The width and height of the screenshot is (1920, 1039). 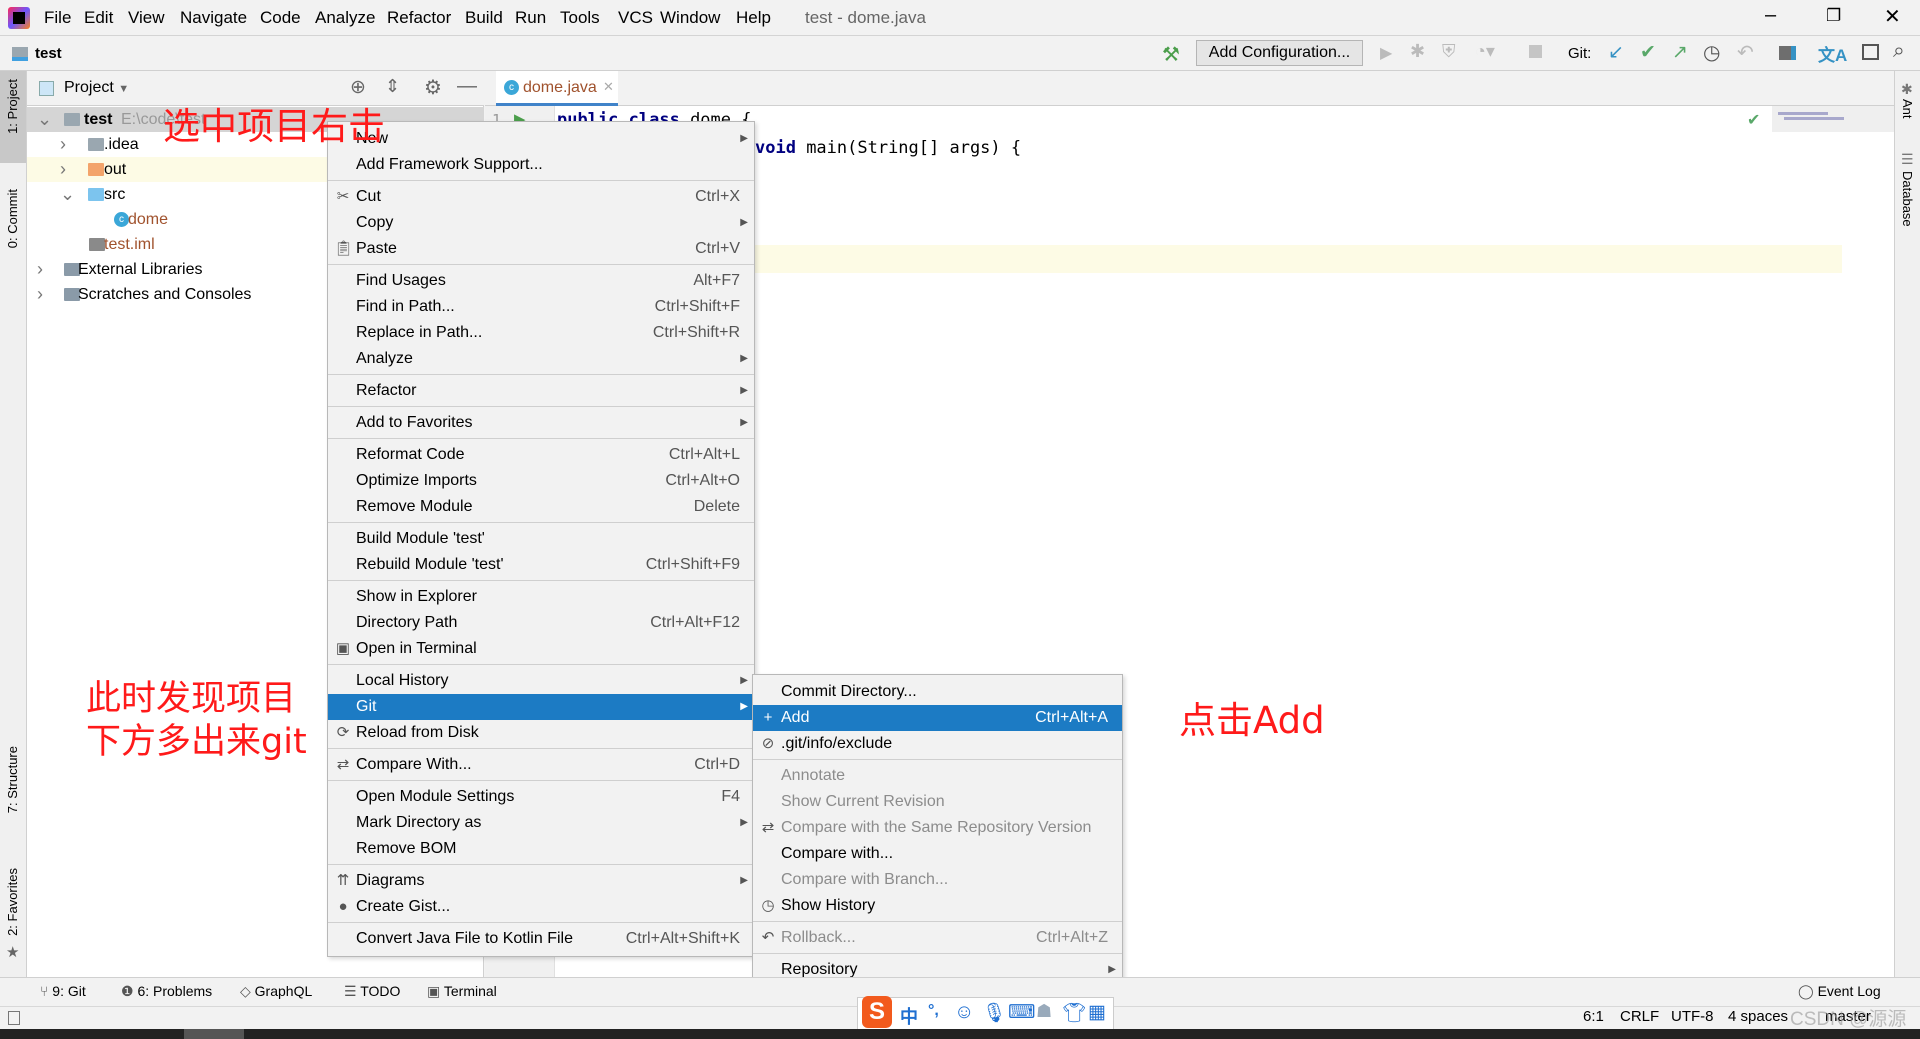 I want to click on caret-position: 6:1, so click(x=1593, y=1016).